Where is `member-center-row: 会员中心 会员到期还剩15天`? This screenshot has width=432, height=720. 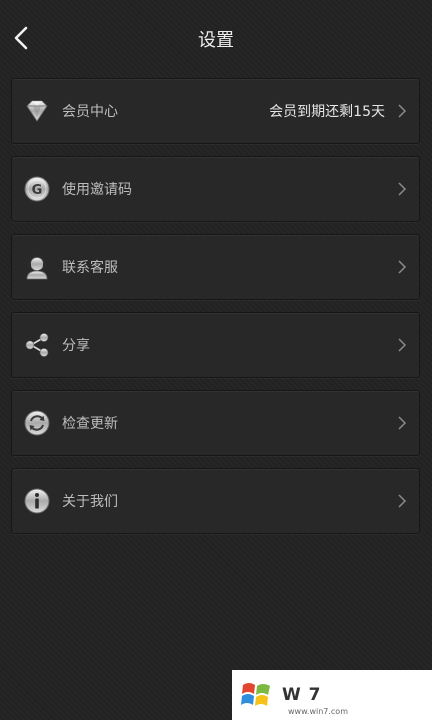
member-center-row: 会员中心 会员到期还剩15天 is located at coordinates (215, 111).